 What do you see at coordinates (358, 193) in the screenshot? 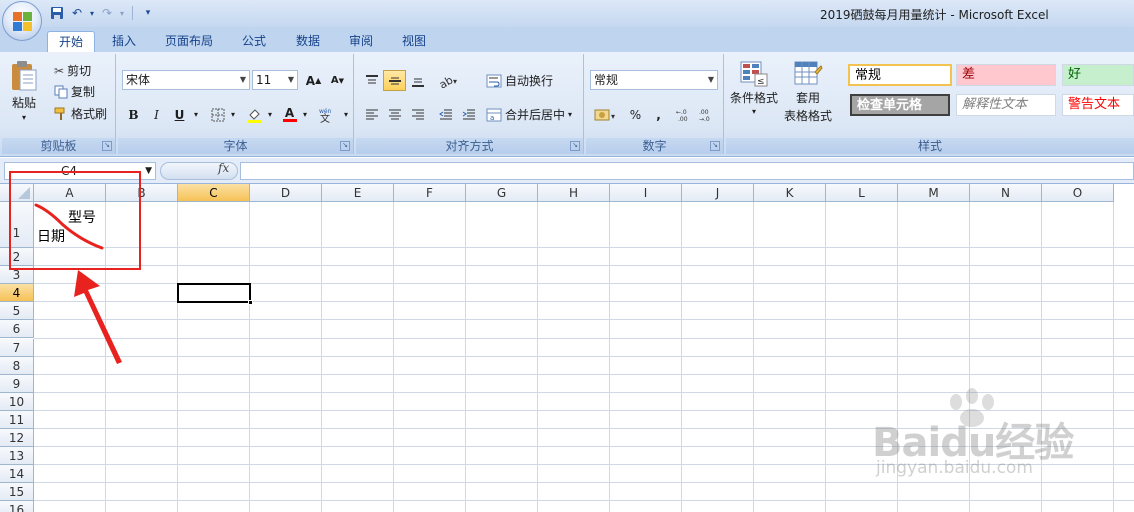
I see `column-header-e: E` at bounding box center [358, 193].